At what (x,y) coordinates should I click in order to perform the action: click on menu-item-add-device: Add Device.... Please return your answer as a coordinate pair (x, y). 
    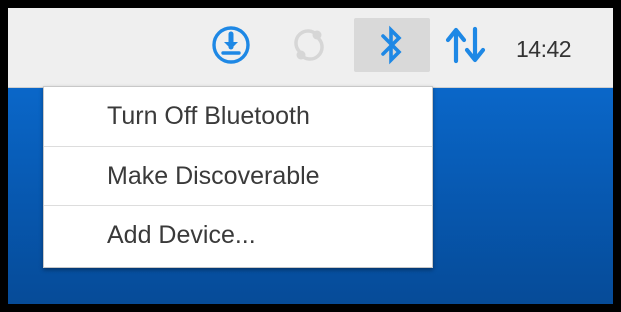
    Looking at the image, I should click on (238, 234).